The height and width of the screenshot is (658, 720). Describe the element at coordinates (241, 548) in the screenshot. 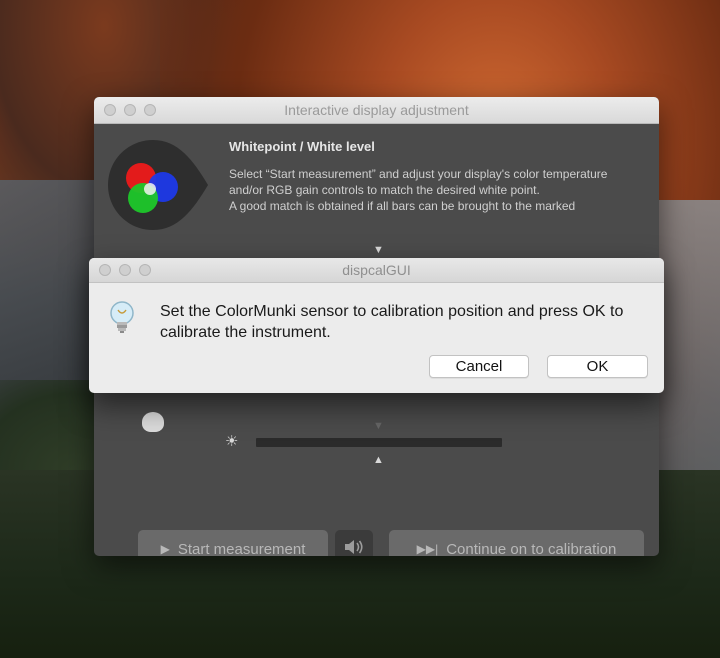

I see `start-measurement-label: Start measurement` at that location.